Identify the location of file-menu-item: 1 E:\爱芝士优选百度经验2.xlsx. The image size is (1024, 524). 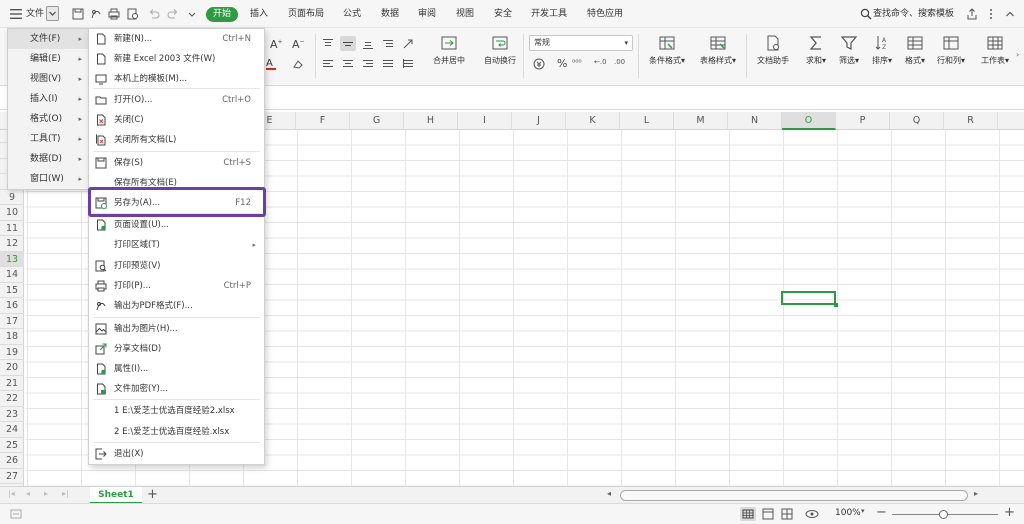
(176, 411).